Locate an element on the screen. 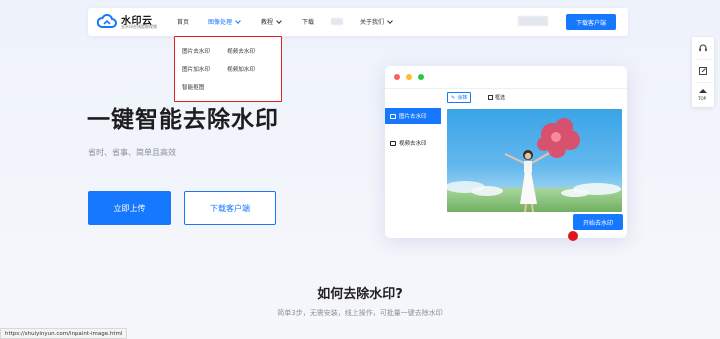 The width and height of the screenshot is (720, 339). customer-service-button is located at coordinates (703, 48).